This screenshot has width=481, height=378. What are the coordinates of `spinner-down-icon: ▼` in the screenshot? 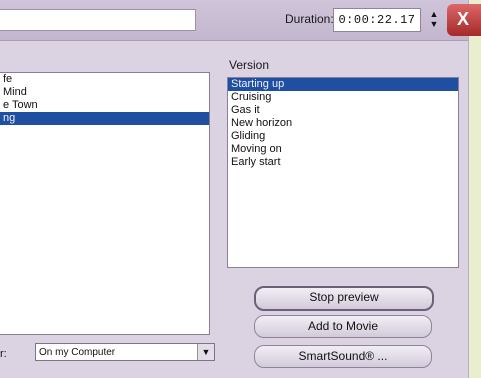 It's located at (434, 24).